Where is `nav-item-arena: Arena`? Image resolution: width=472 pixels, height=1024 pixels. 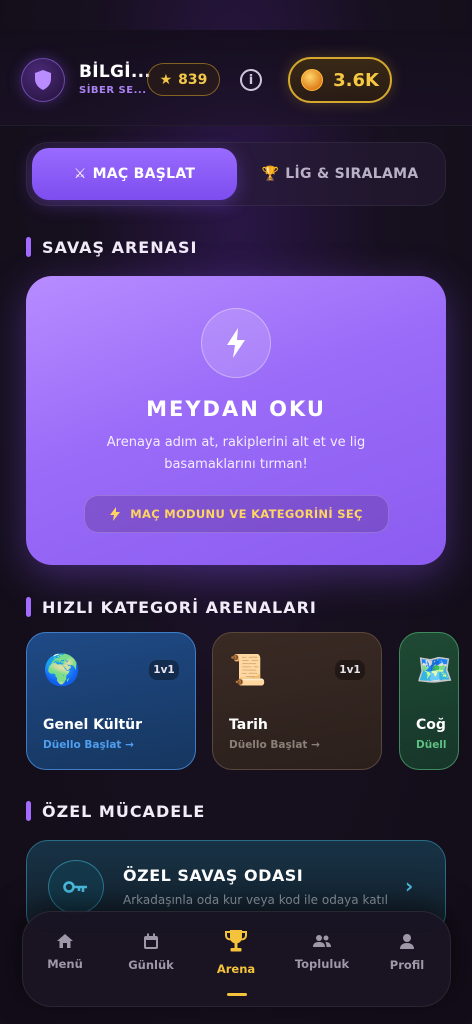 nav-item-arena: Arena is located at coordinates (236, 952).